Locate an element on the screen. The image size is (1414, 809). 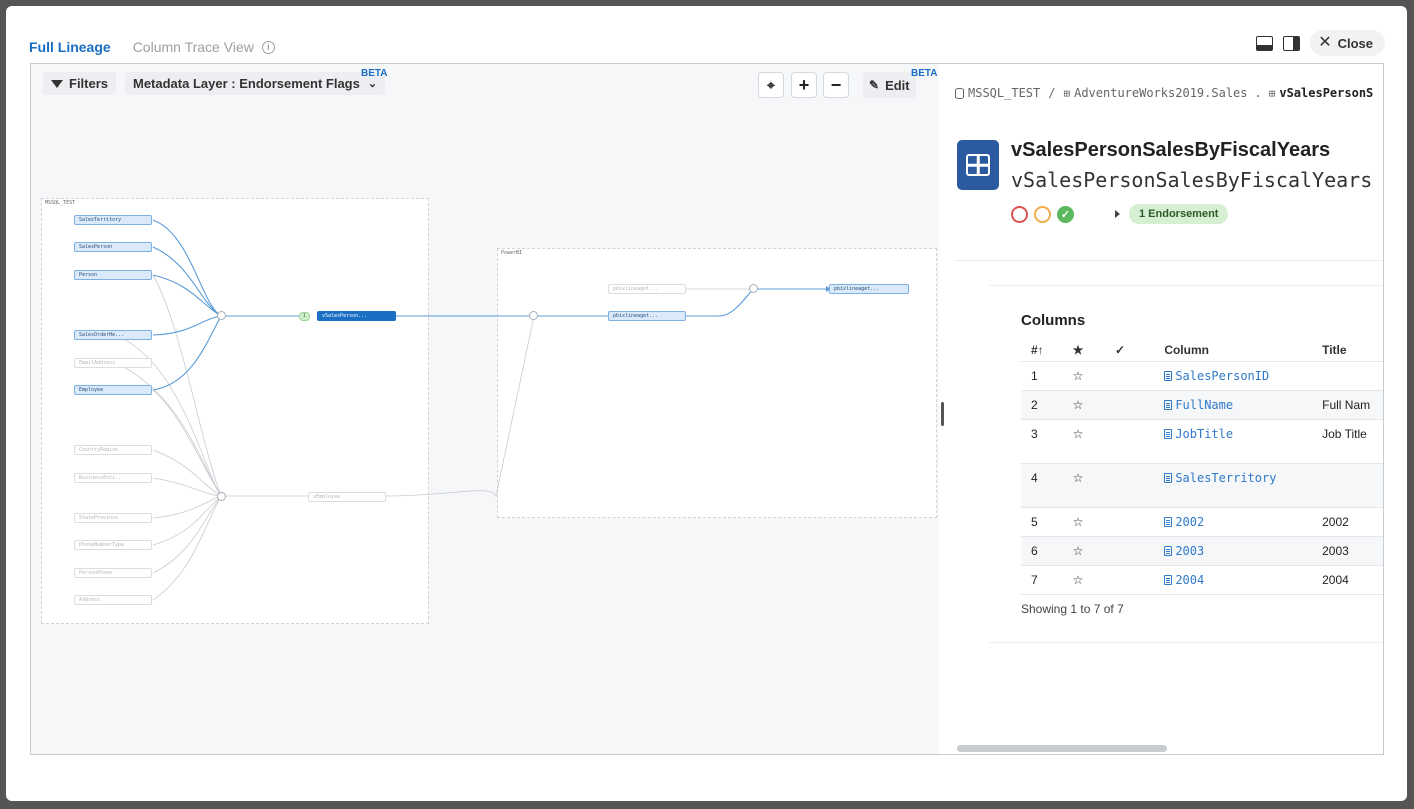
column-link: 2003 is located at coordinates (1243, 551).